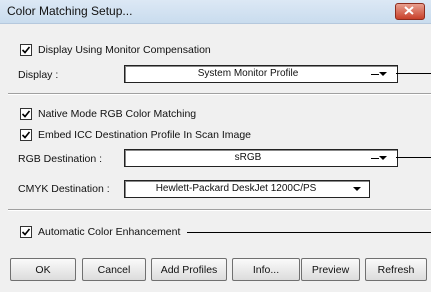 The width and height of the screenshot is (431, 292). I want to click on cmyk-destination-label: CMYK Destination :, so click(64, 189).